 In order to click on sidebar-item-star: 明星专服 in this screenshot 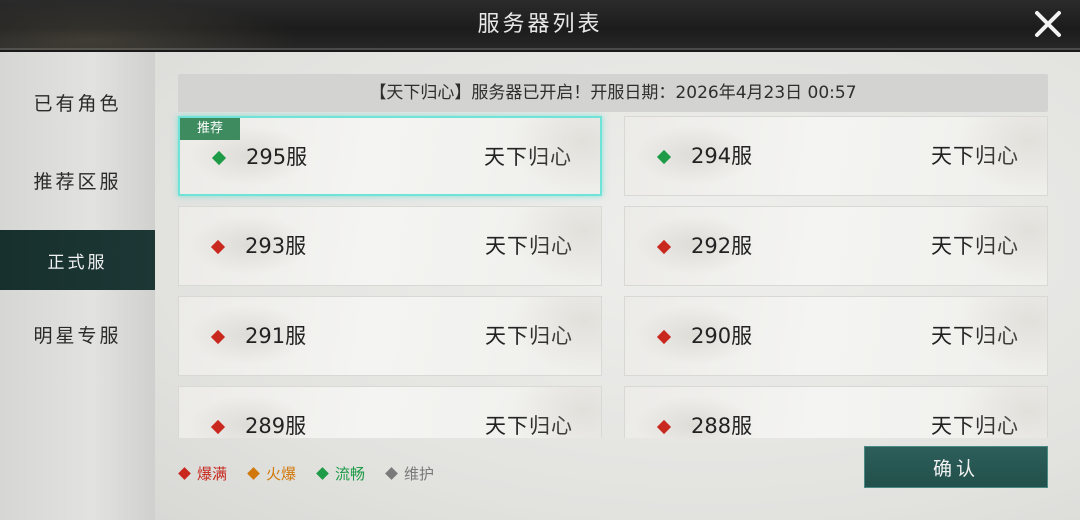, I will do `click(77, 334)`.